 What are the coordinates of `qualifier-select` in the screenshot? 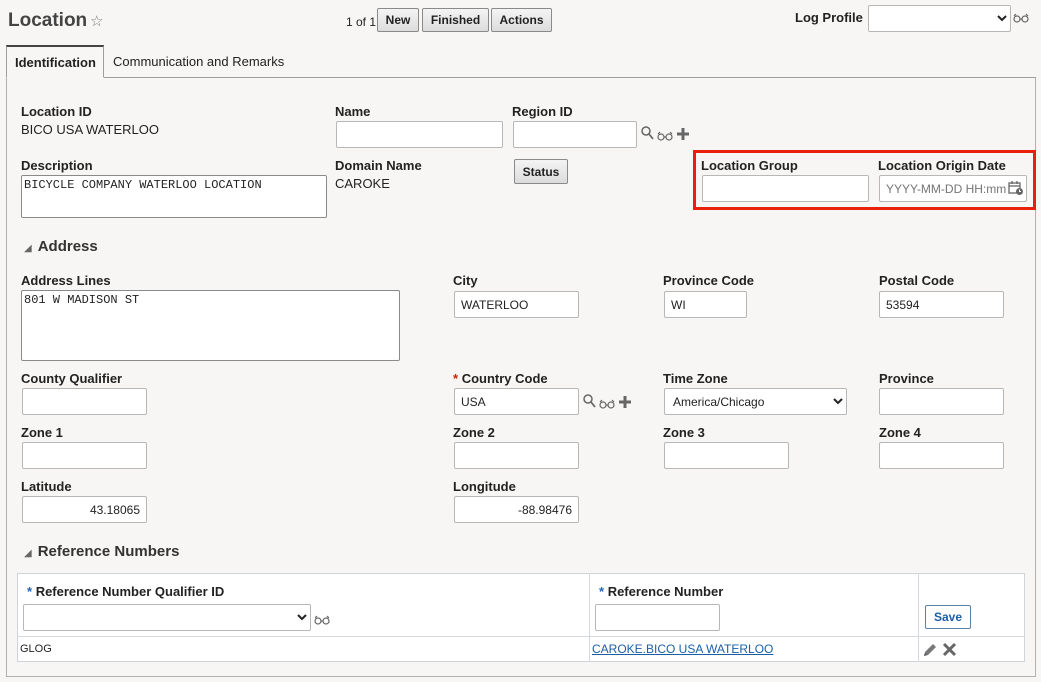 It's located at (167, 617).